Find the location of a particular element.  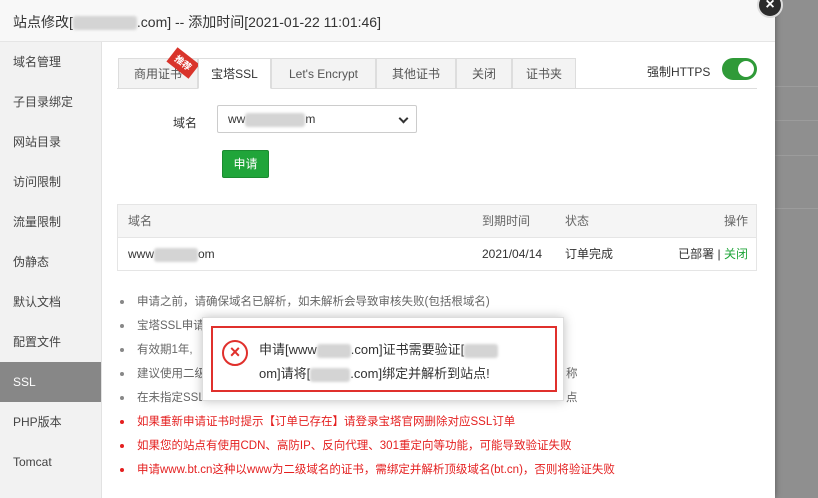

list-item: 申请之前，请确保域名已解析，如未解析会导致审核失败(包括根域名) is located at coordinates (439, 302).